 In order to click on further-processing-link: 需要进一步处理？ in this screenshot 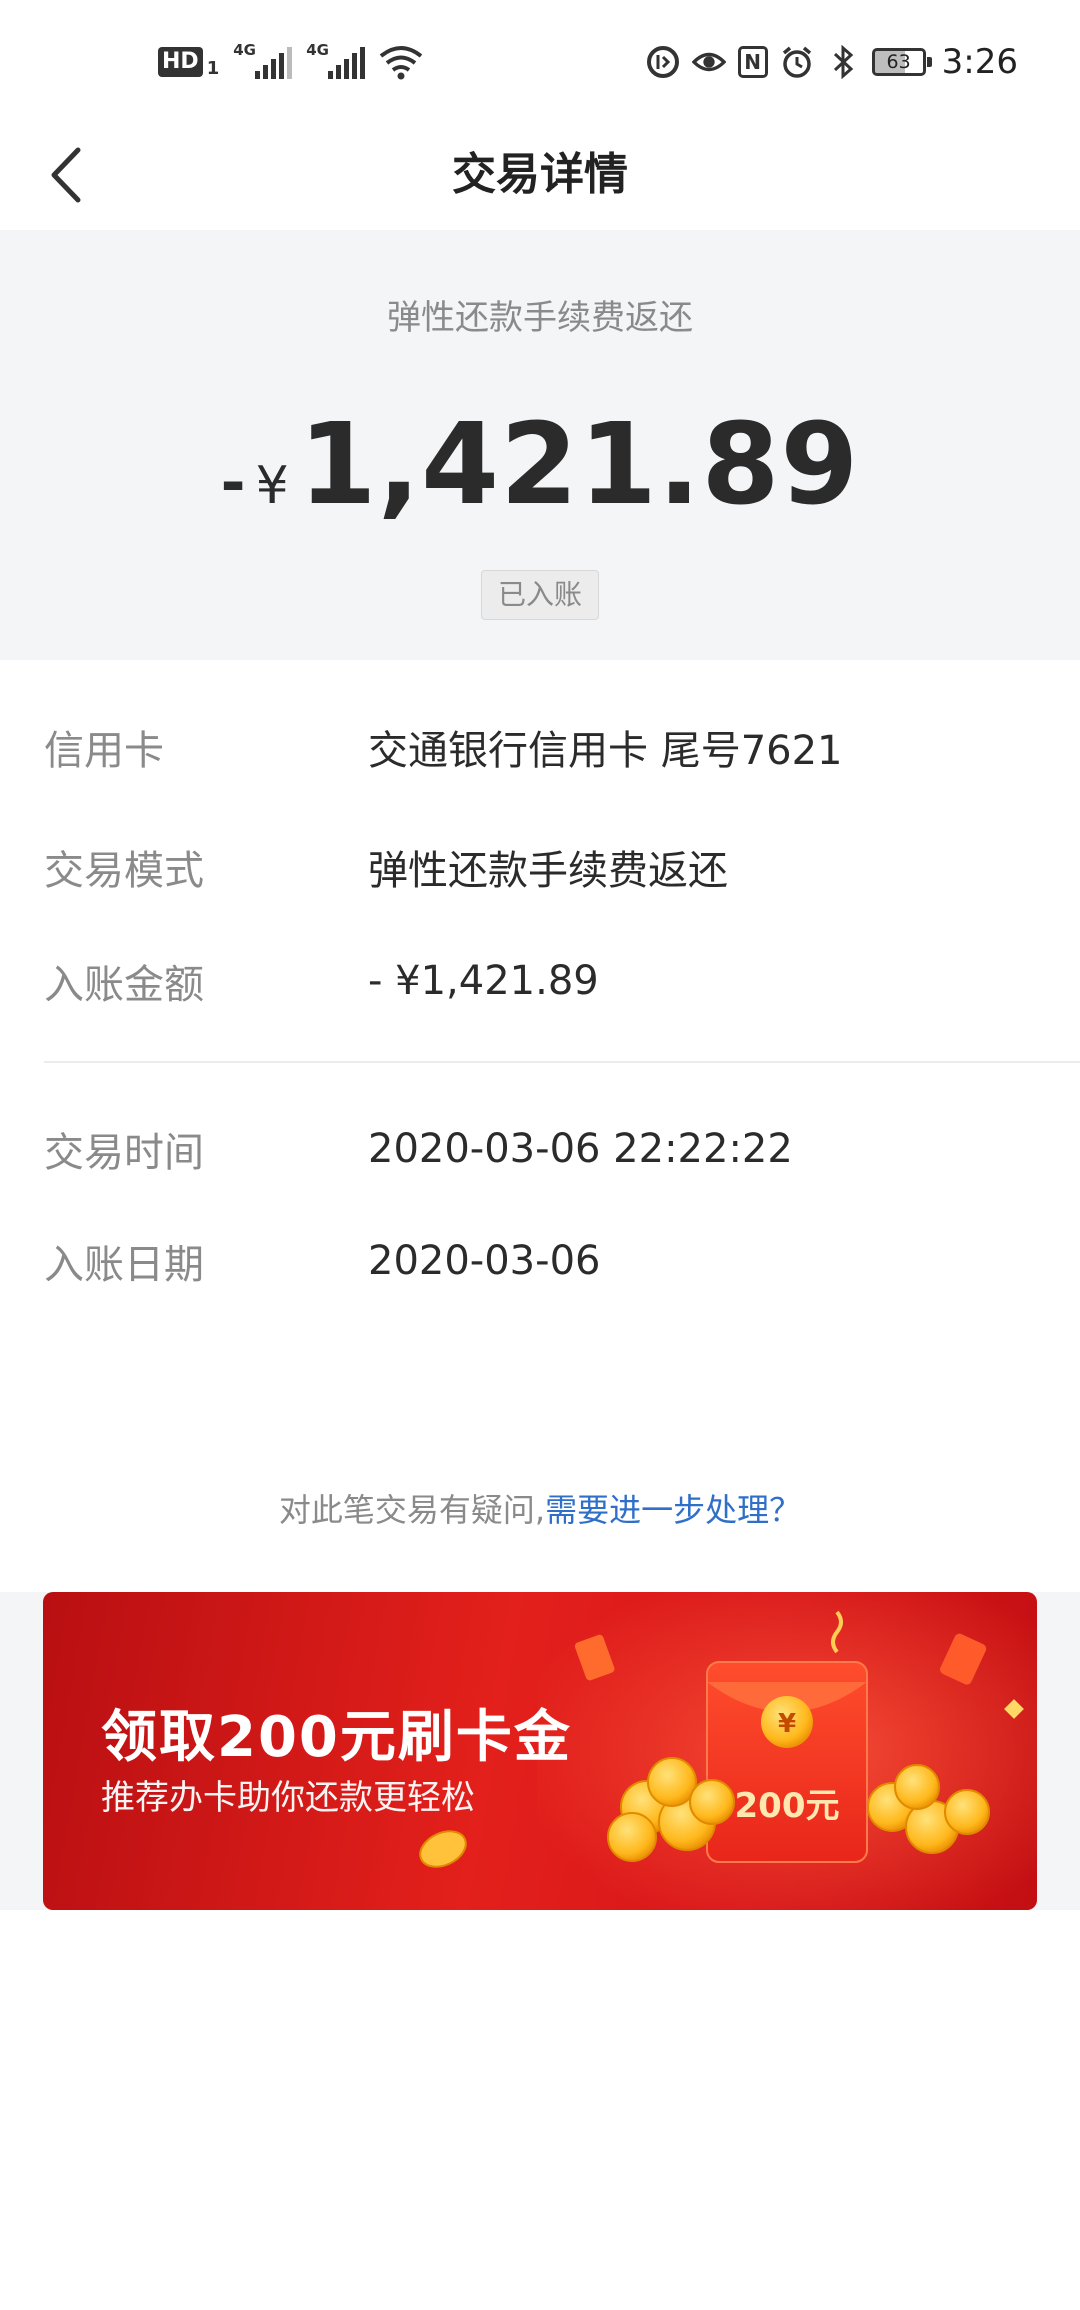, I will do `click(673, 1510)`.